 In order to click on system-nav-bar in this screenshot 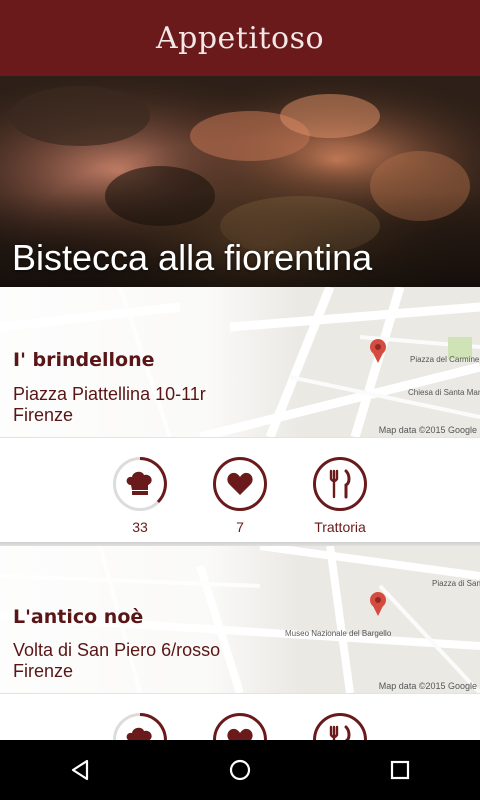, I will do `click(240, 770)`.